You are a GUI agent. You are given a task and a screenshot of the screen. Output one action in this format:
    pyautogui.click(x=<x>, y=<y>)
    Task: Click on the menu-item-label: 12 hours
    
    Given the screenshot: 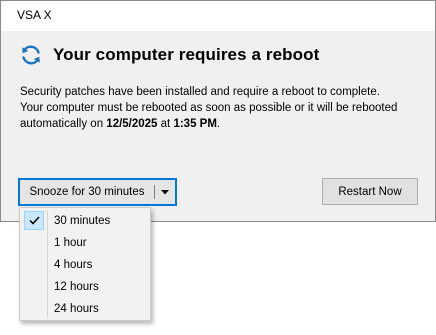 What is the action you would take?
    pyautogui.click(x=76, y=286)
    